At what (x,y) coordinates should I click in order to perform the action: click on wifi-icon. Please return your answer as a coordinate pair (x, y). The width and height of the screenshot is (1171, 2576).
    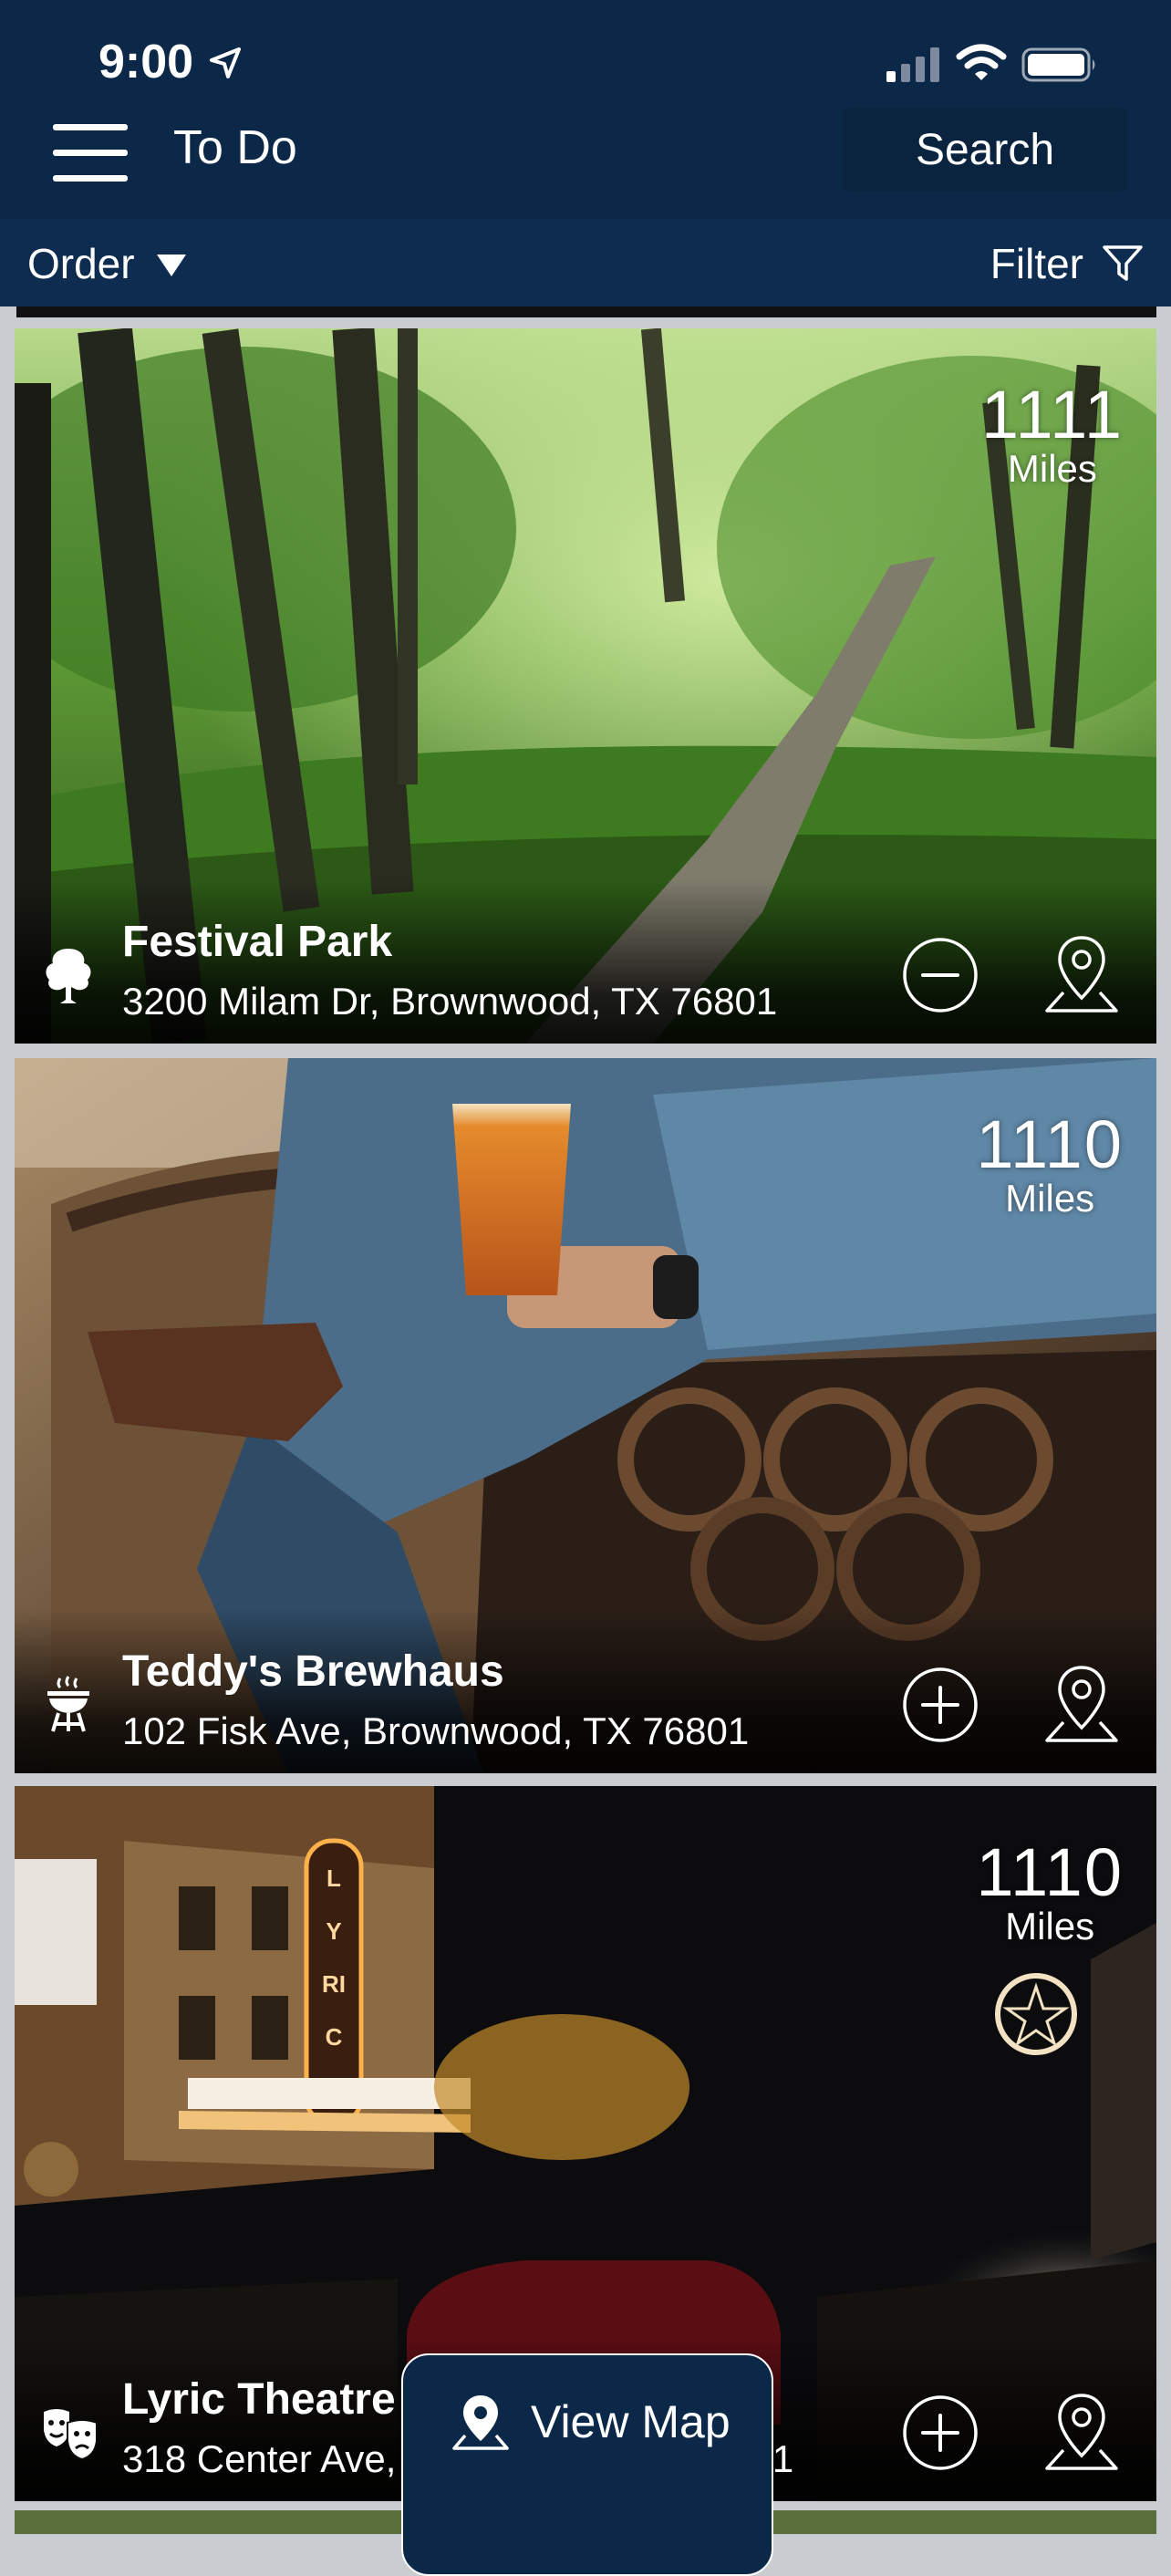
    Looking at the image, I should click on (981, 62).